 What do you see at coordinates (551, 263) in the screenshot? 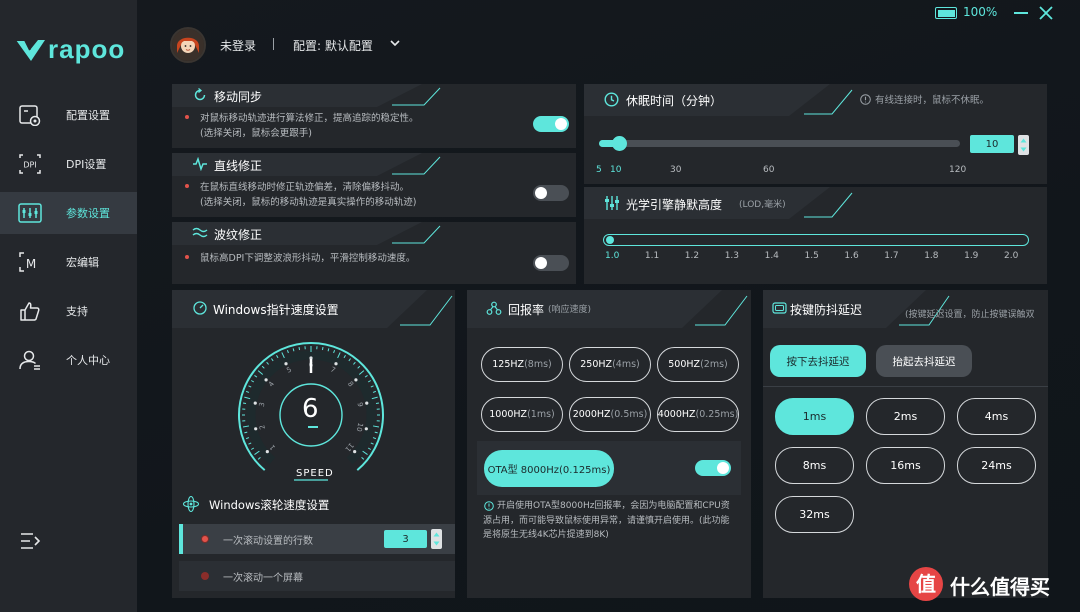
I see `ripple-toggle` at bounding box center [551, 263].